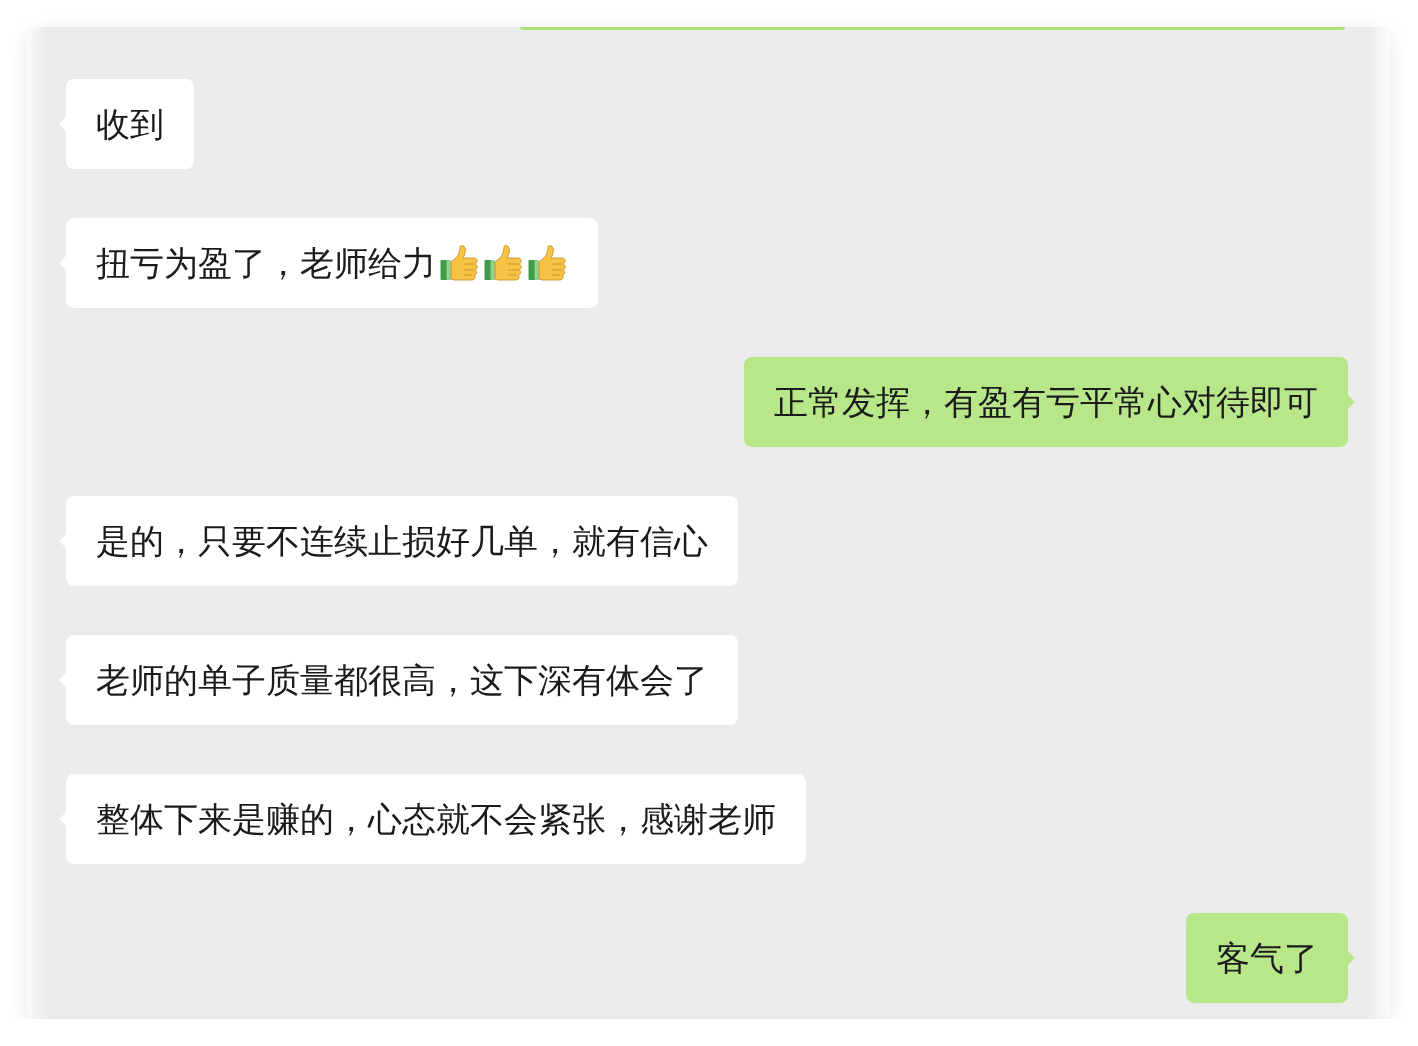  I want to click on message-text: 整体下来是赚的，心态就不会紧张，感谢老师, so click(436, 819).